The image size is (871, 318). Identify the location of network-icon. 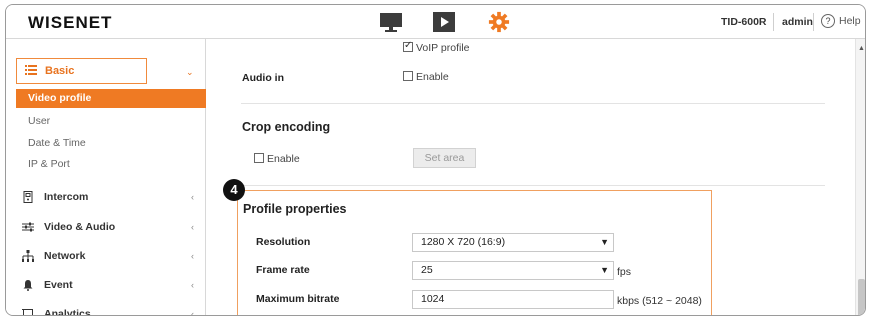
(28, 256).